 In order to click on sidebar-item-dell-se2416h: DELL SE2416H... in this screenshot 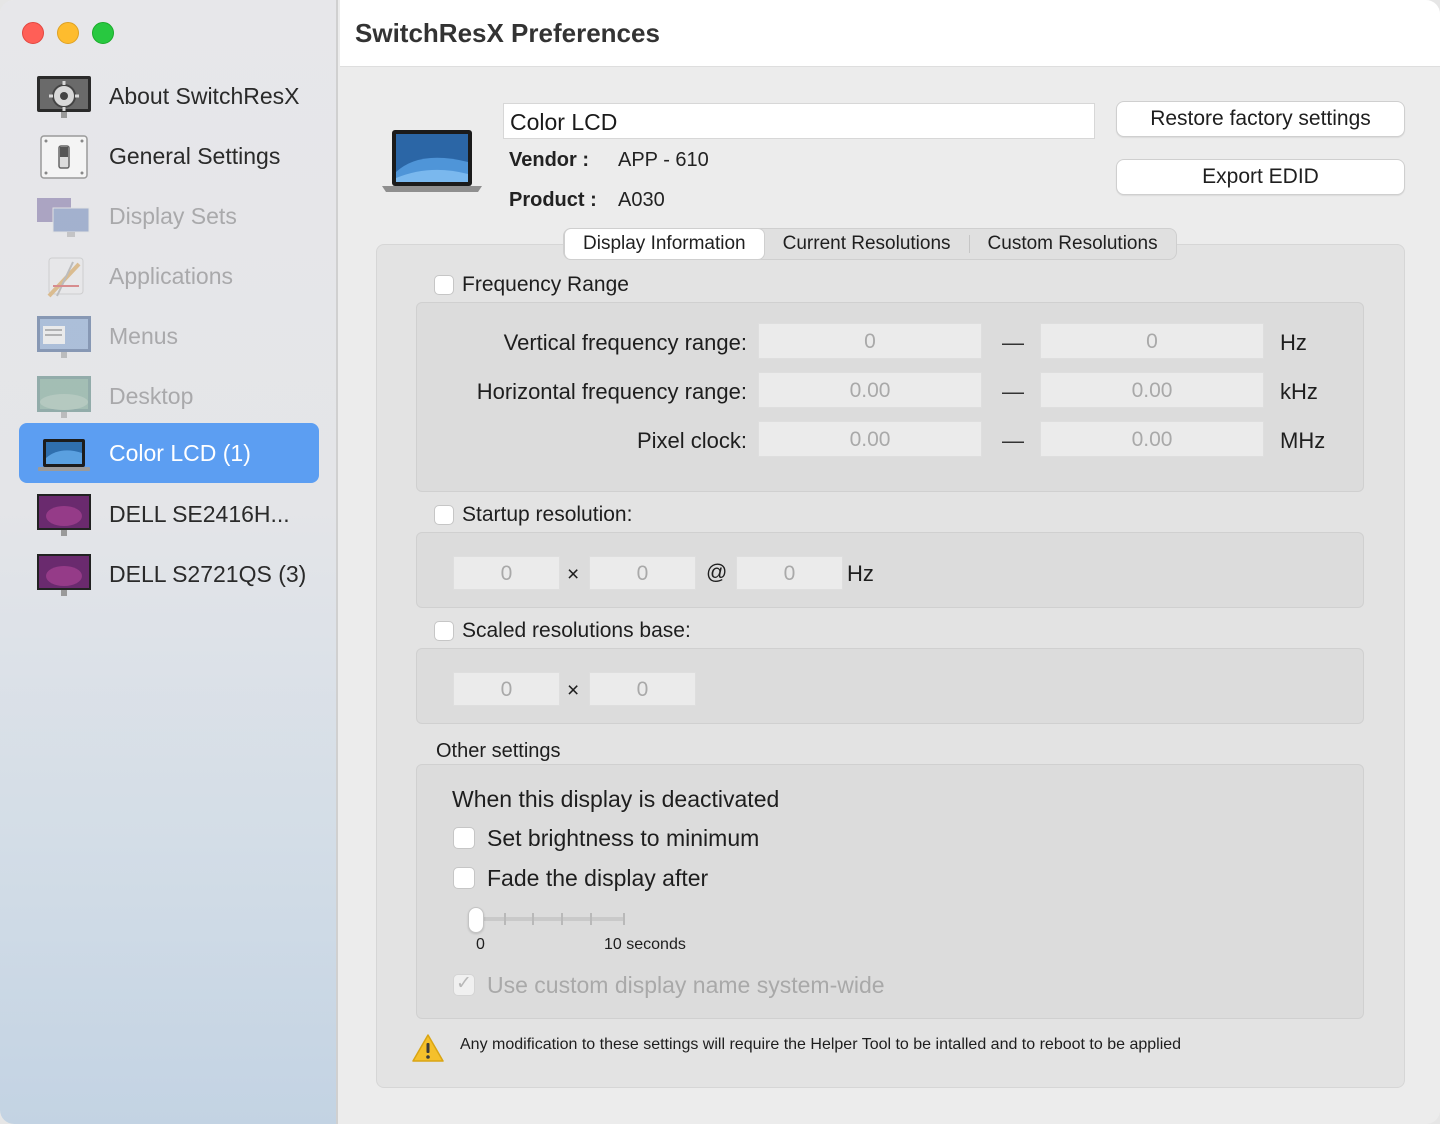, I will do `click(169, 514)`.